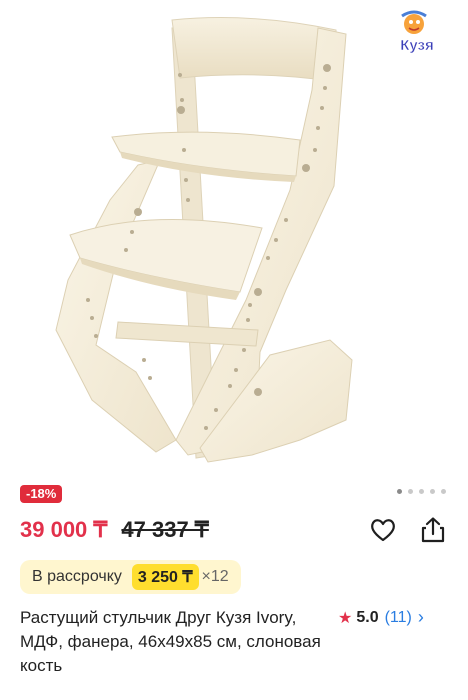  I want to click on installment-amount: 3 250 ₸, so click(165, 577).